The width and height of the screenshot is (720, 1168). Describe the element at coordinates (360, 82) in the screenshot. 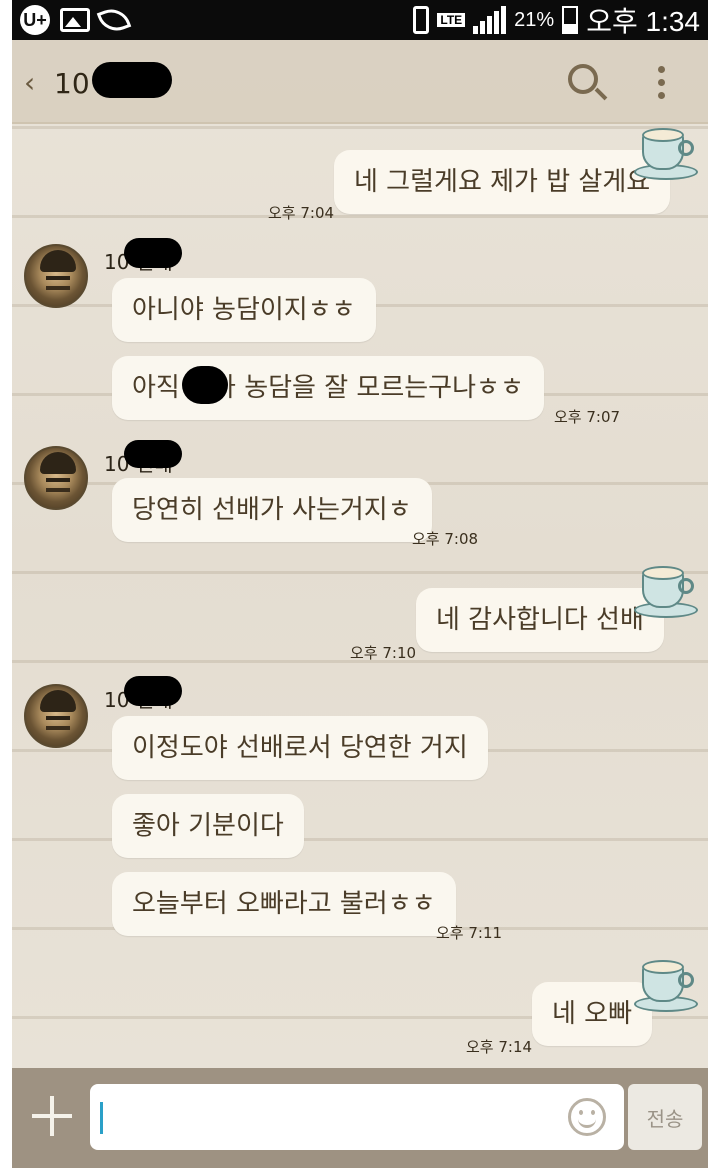

I see `chat-header: ‹ 10 선배` at that location.